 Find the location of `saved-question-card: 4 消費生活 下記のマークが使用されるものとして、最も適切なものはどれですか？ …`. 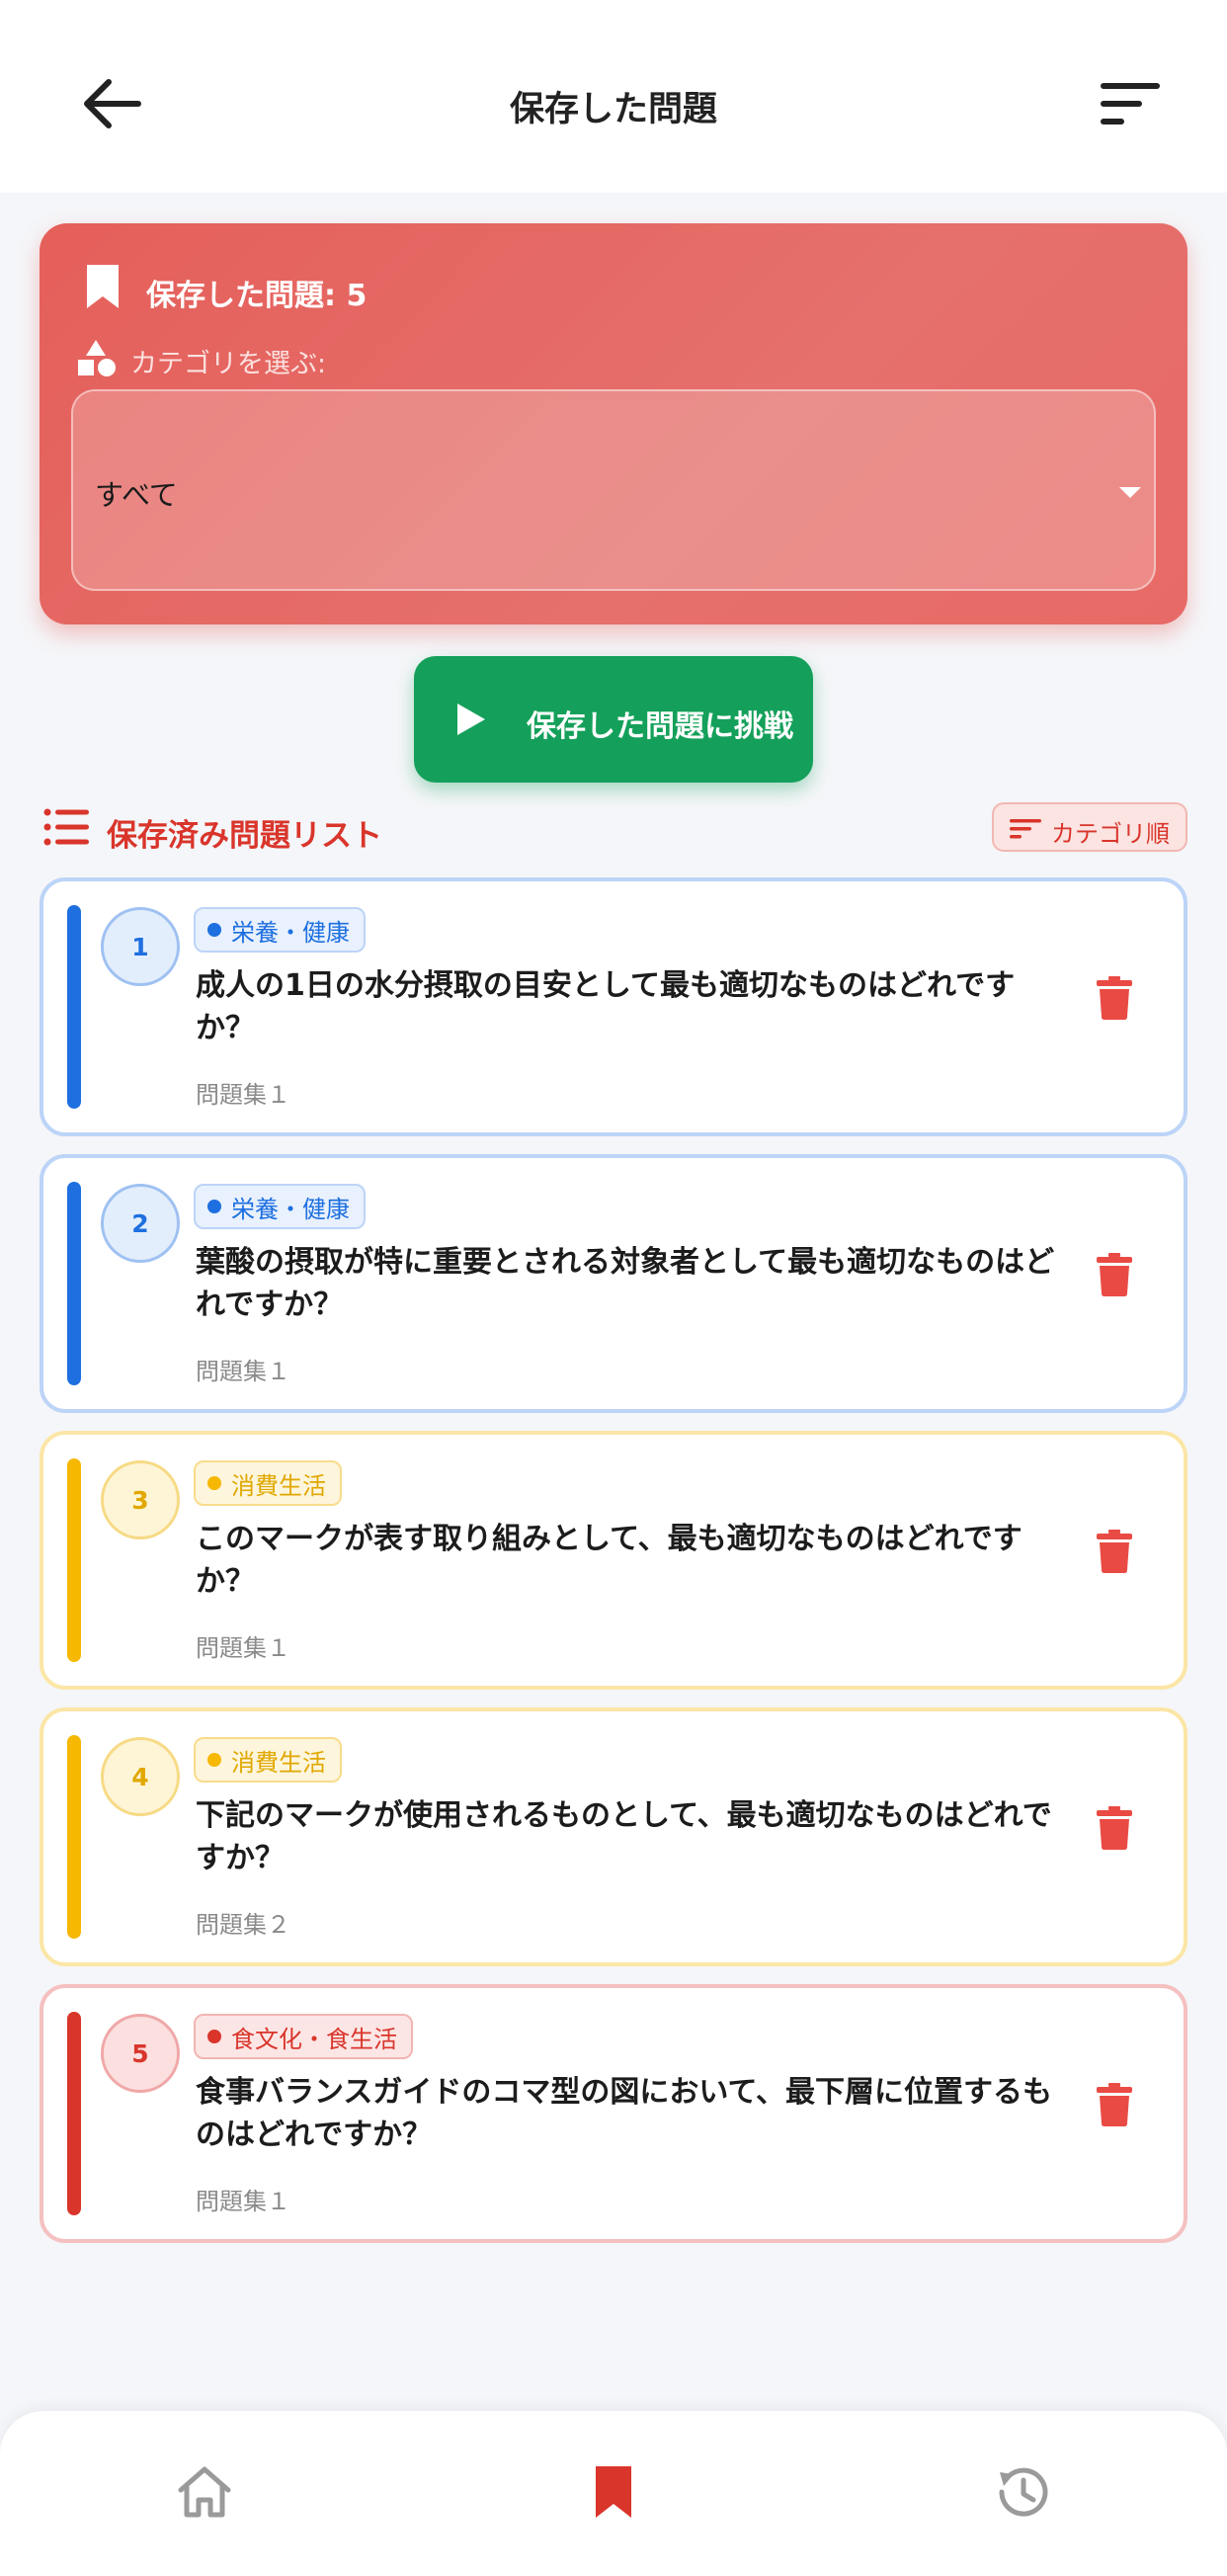

saved-question-card: 4 消費生活 下記のマークが使用されるものとして、最も適切なものはどれですか？ … is located at coordinates (613, 1836).